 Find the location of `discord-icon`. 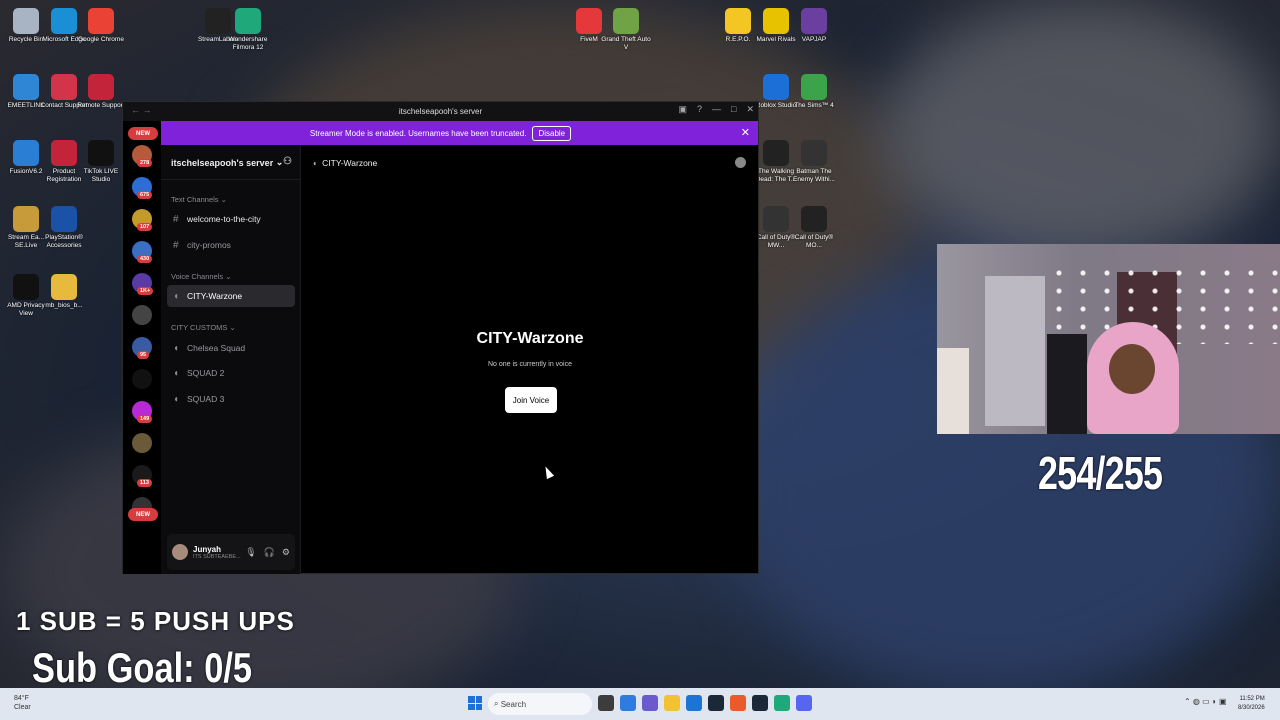

discord-icon is located at coordinates (804, 703).